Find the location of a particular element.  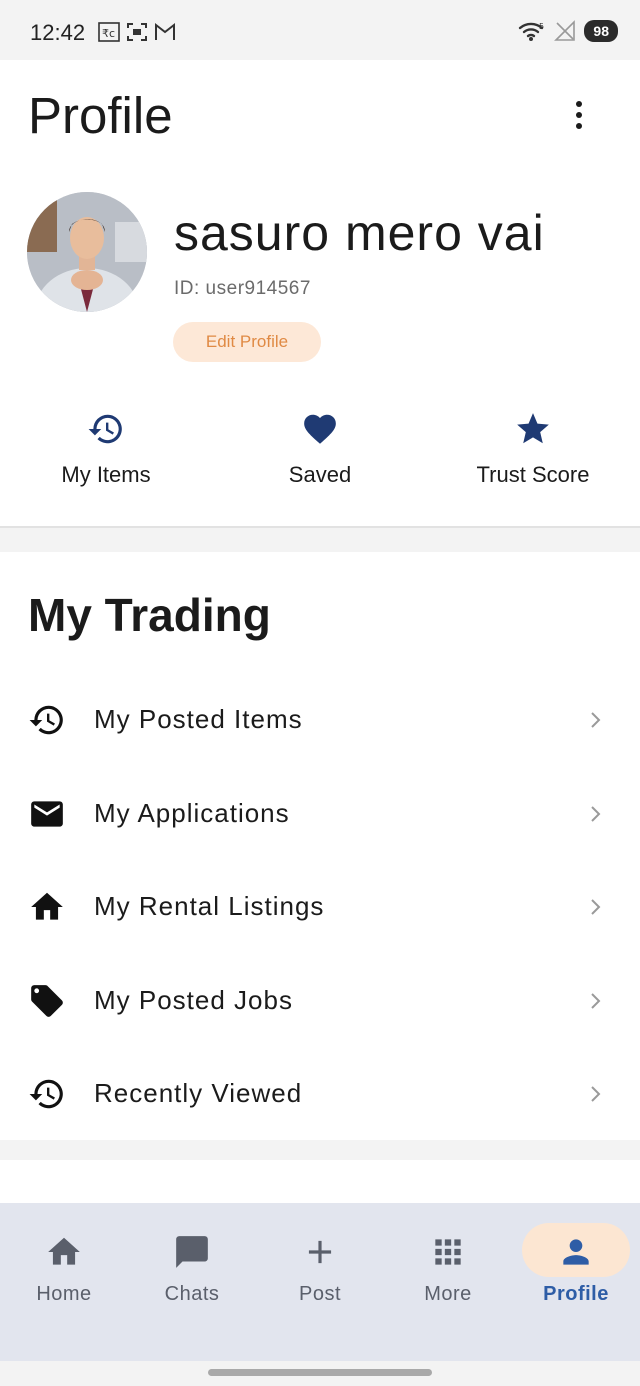

menu-item-label: My Posted Items is located at coordinates (198, 719).